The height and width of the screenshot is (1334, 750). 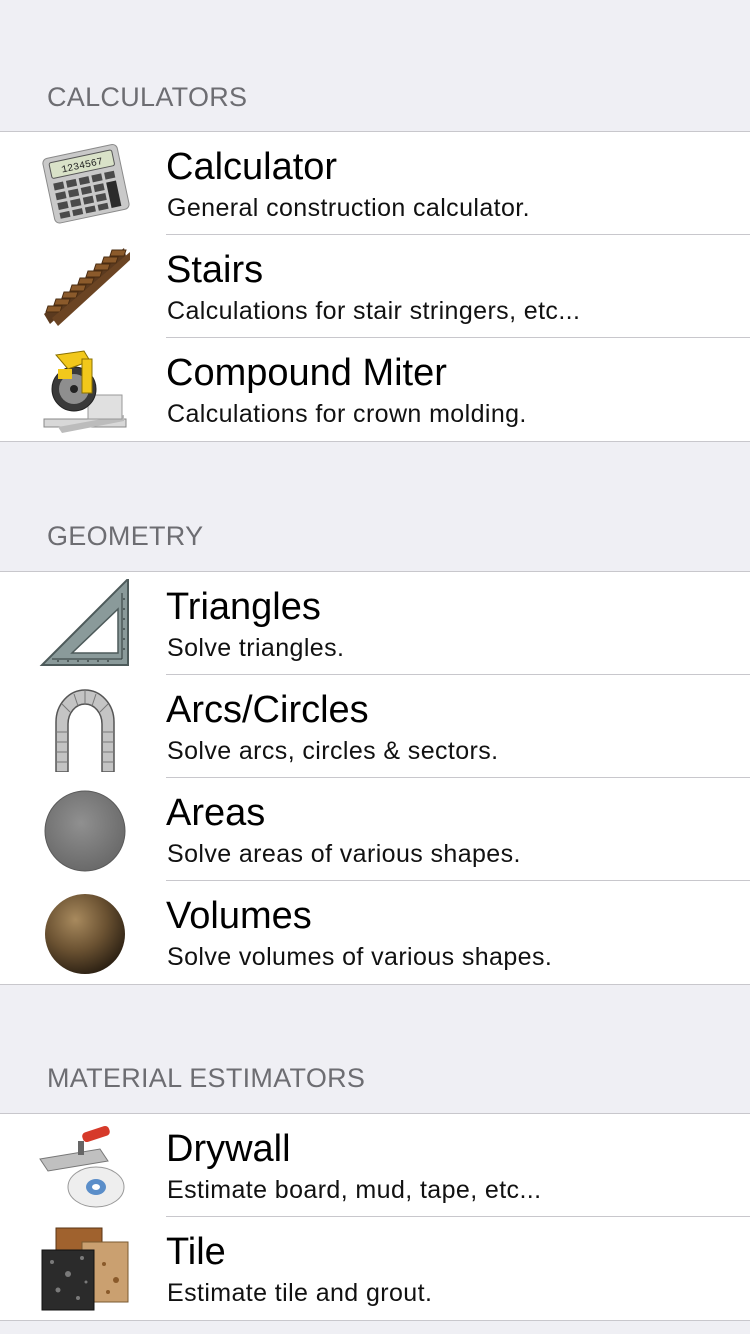 What do you see at coordinates (239, 916) in the screenshot?
I see `item-title: Volumes` at bounding box center [239, 916].